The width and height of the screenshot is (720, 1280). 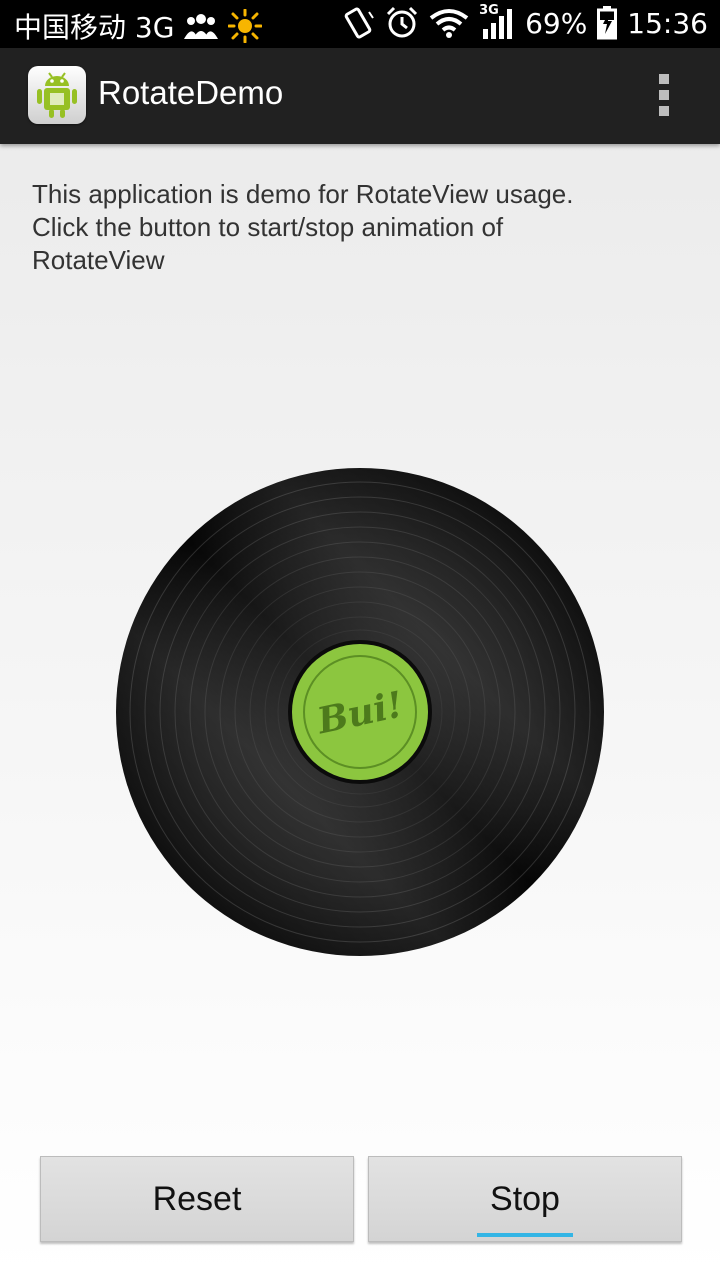 I want to click on carrier-text: 中国移动 3G, so click(x=94, y=27).